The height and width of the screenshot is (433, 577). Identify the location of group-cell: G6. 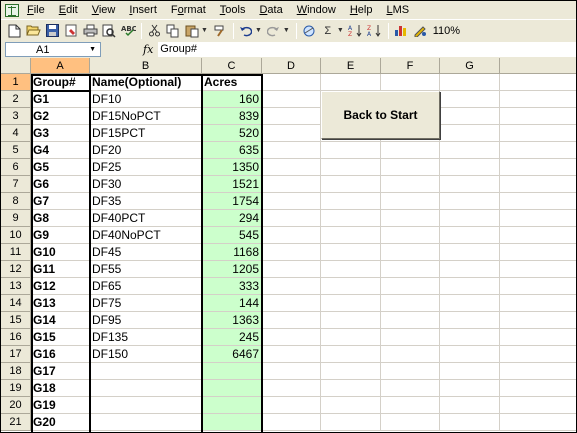
(60, 184).